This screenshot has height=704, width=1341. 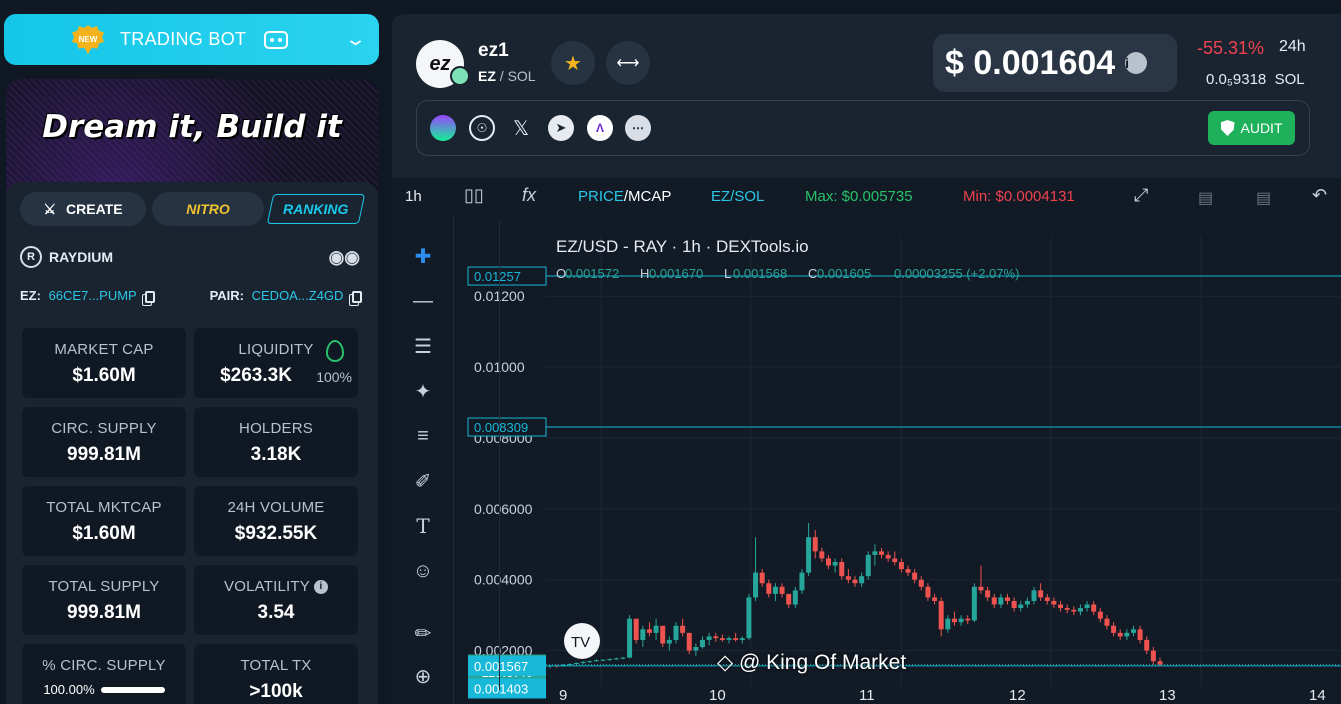 I want to click on token-address-label: EZ:, so click(x=30, y=295).